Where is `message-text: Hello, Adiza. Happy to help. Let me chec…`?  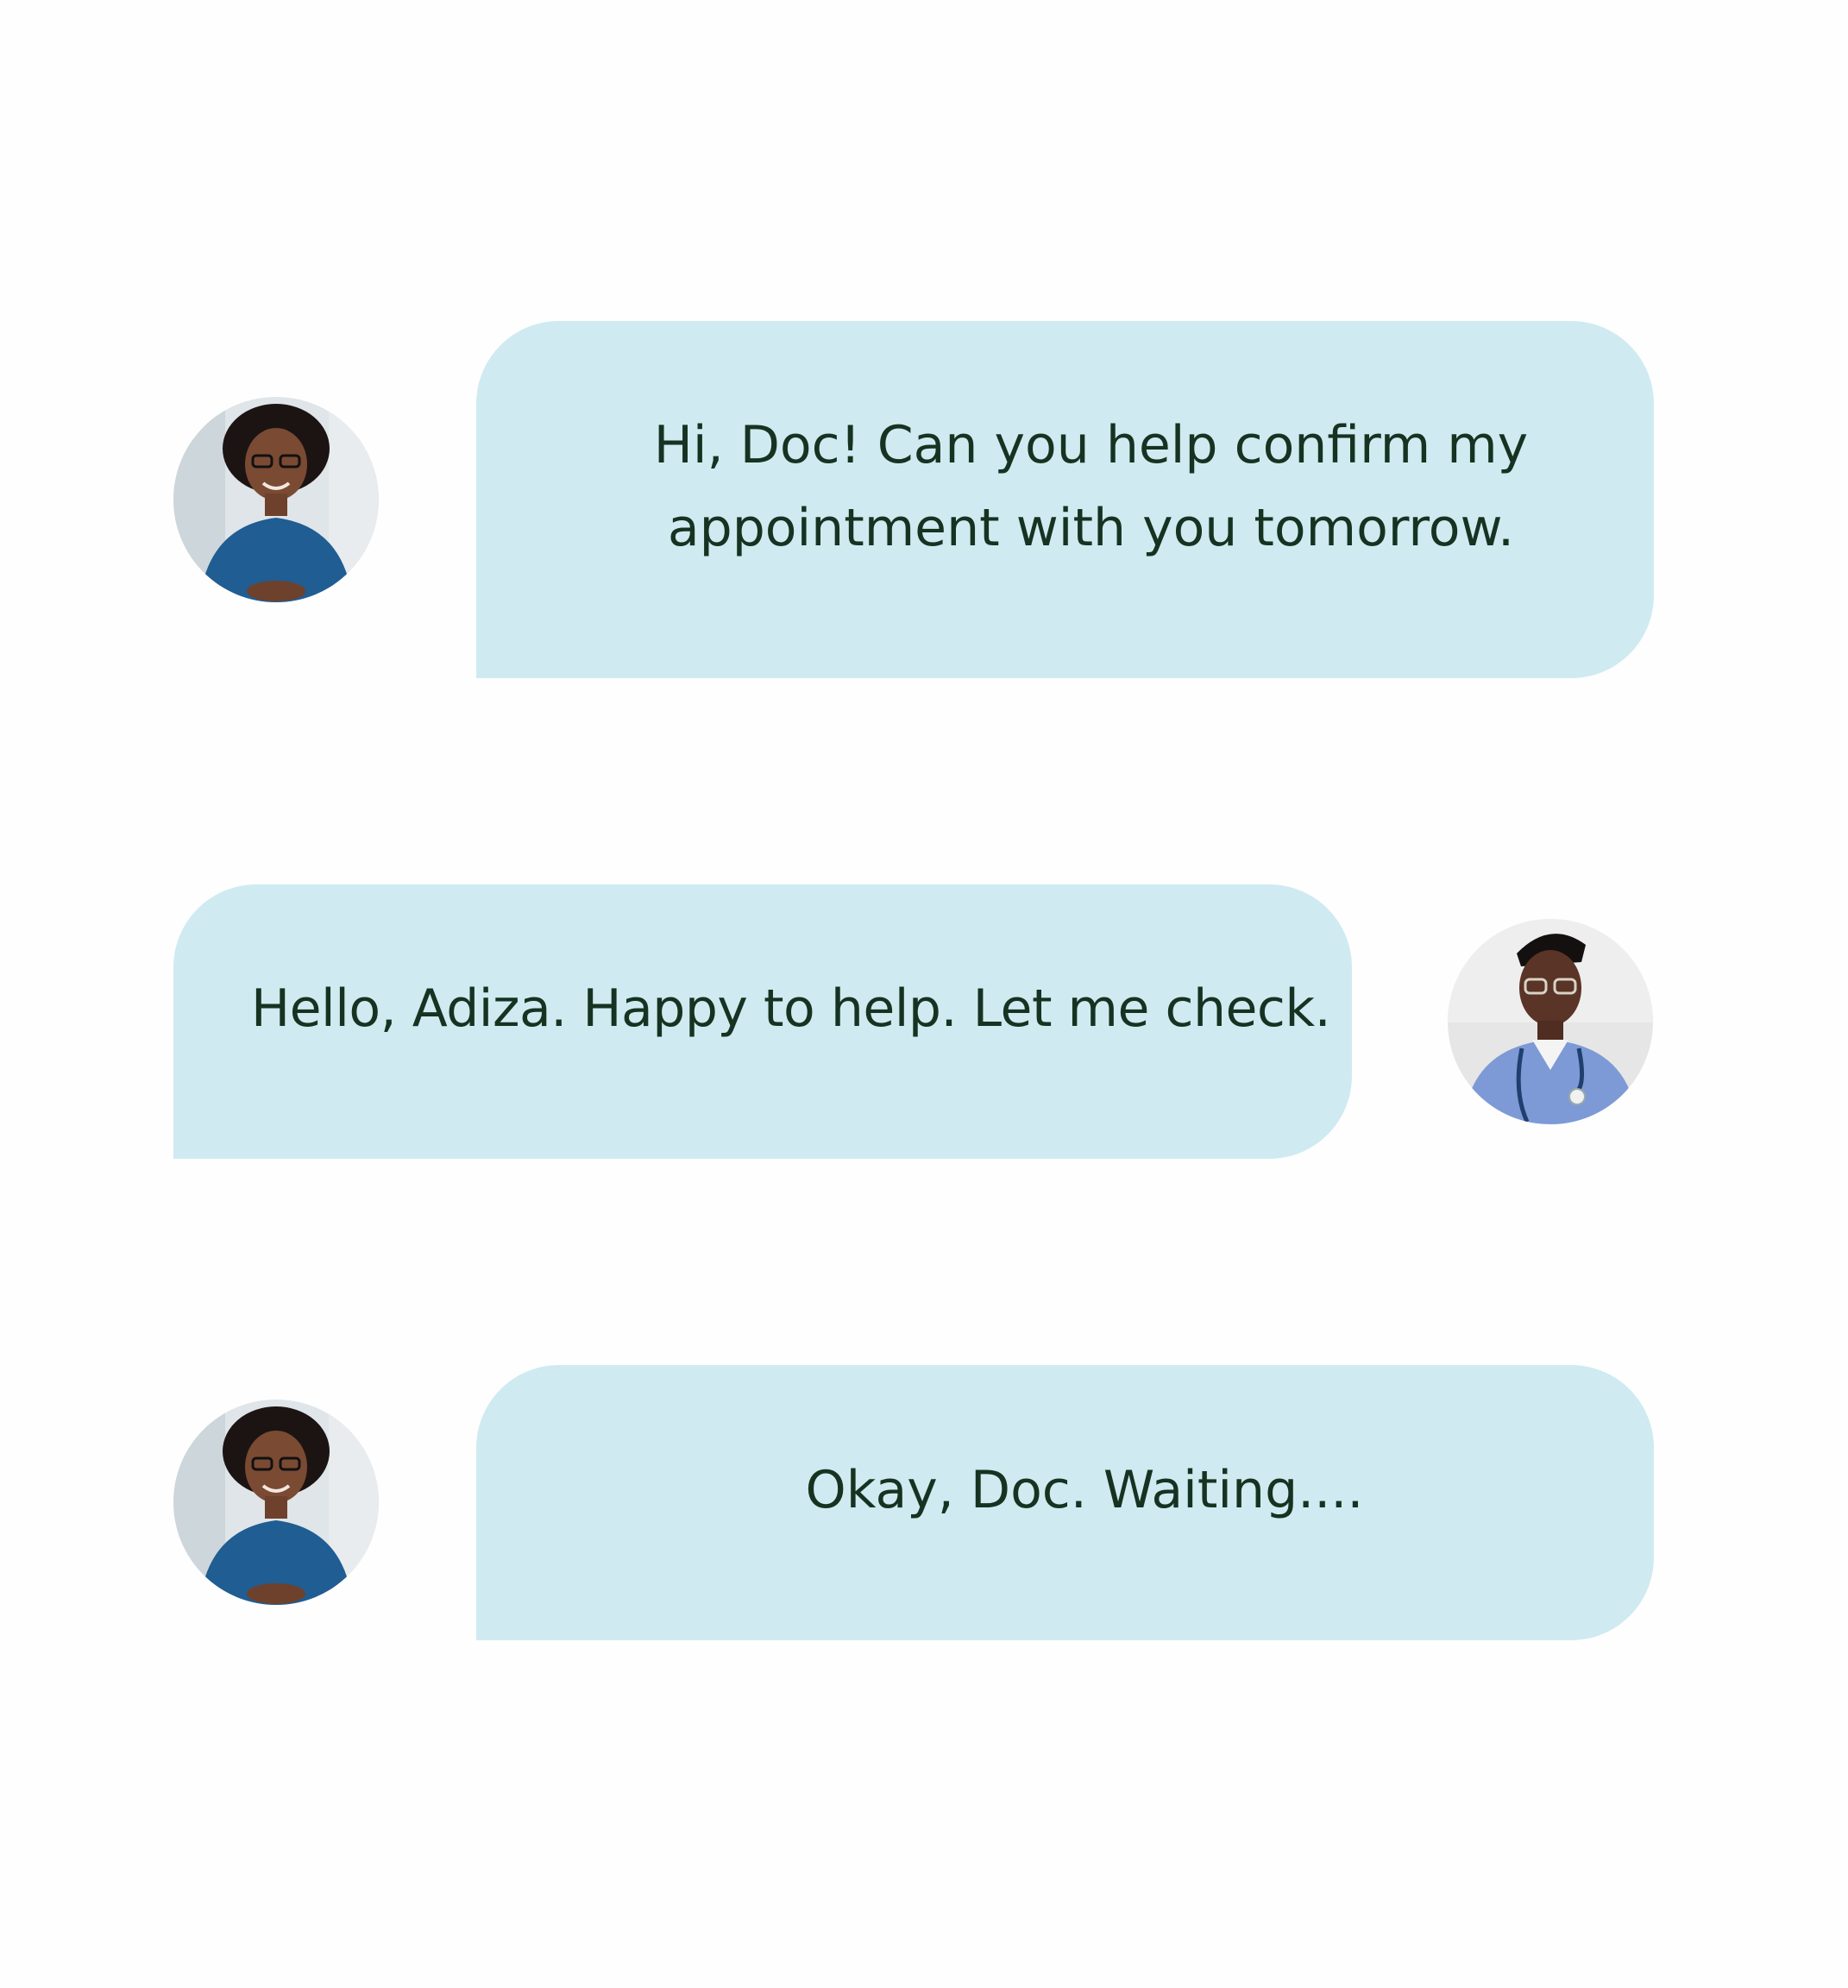
message-text: Hello, Adiza. Happy to help. Let me chec… is located at coordinates (791, 1008).